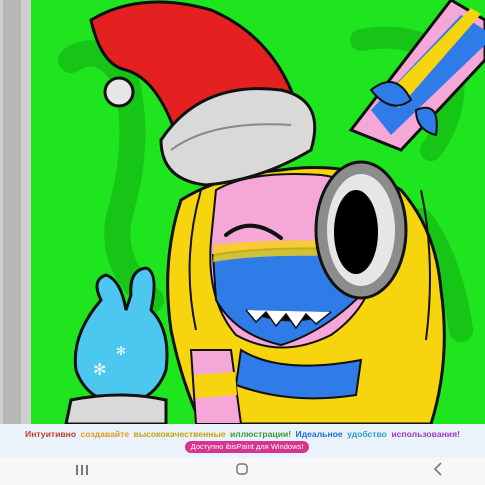  I want to click on promo-word: высококачественные, so click(179, 434).